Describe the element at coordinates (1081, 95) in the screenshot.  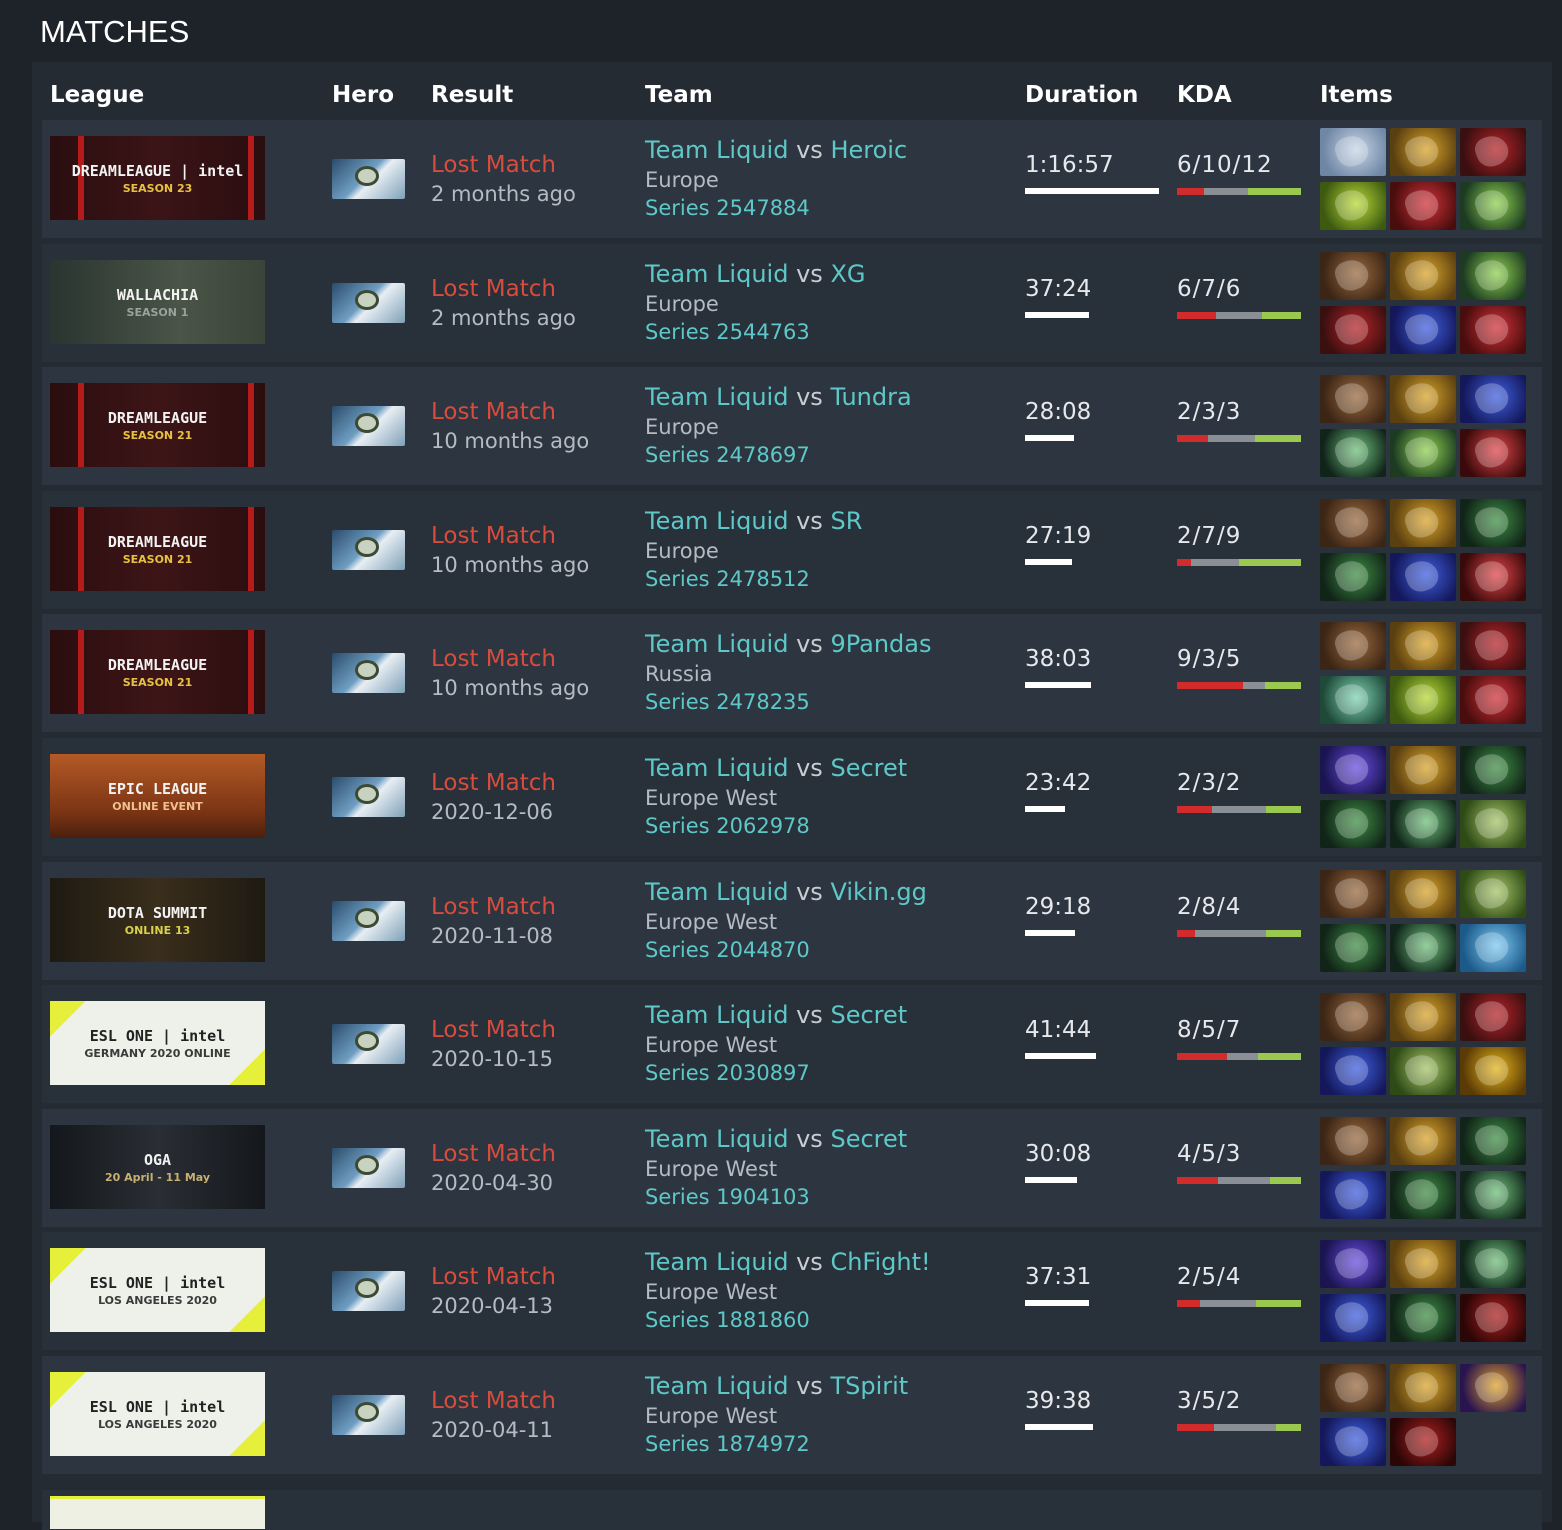
I see `column-header-duration: Duration` at that location.